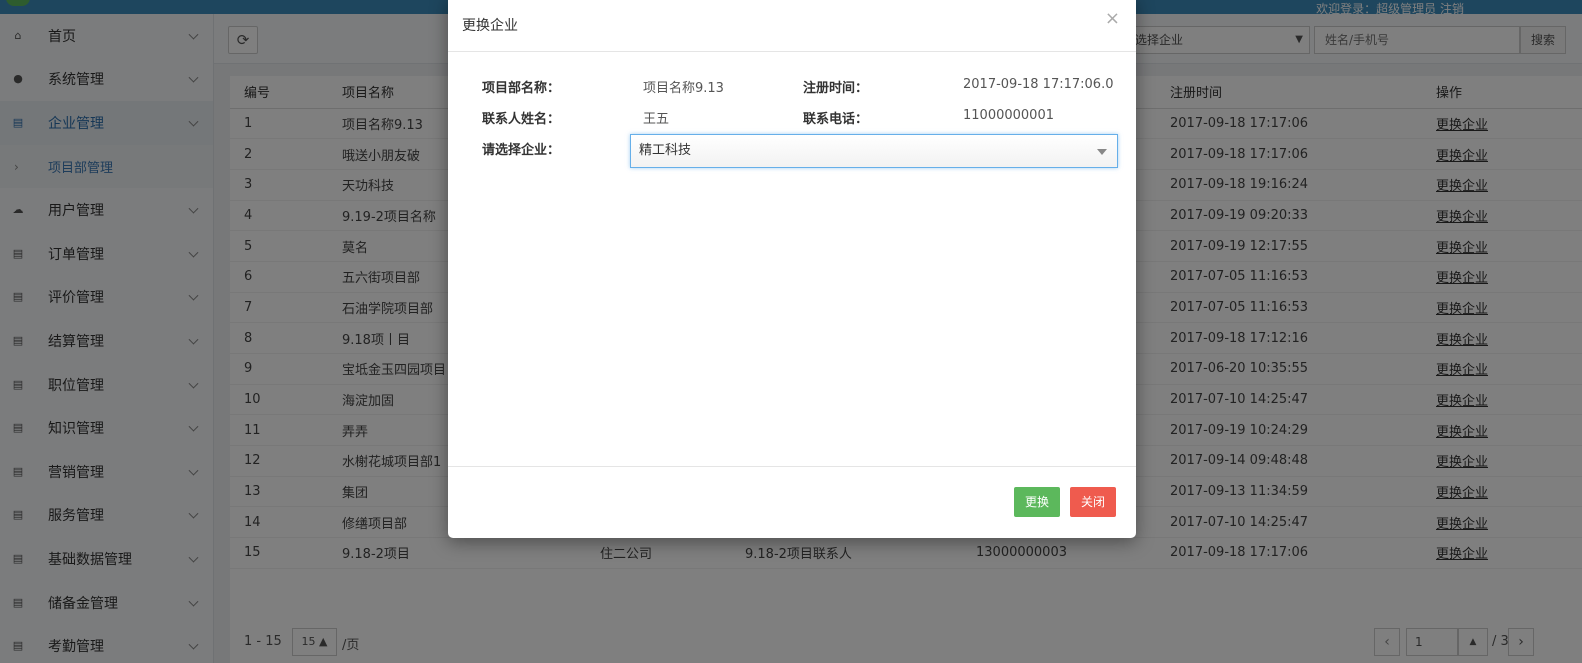 The height and width of the screenshot is (663, 1582). What do you see at coordinates (792, 26) in the screenshot?
I see `modal-header: 更换企业 ×` at bounding box center [792, 26].